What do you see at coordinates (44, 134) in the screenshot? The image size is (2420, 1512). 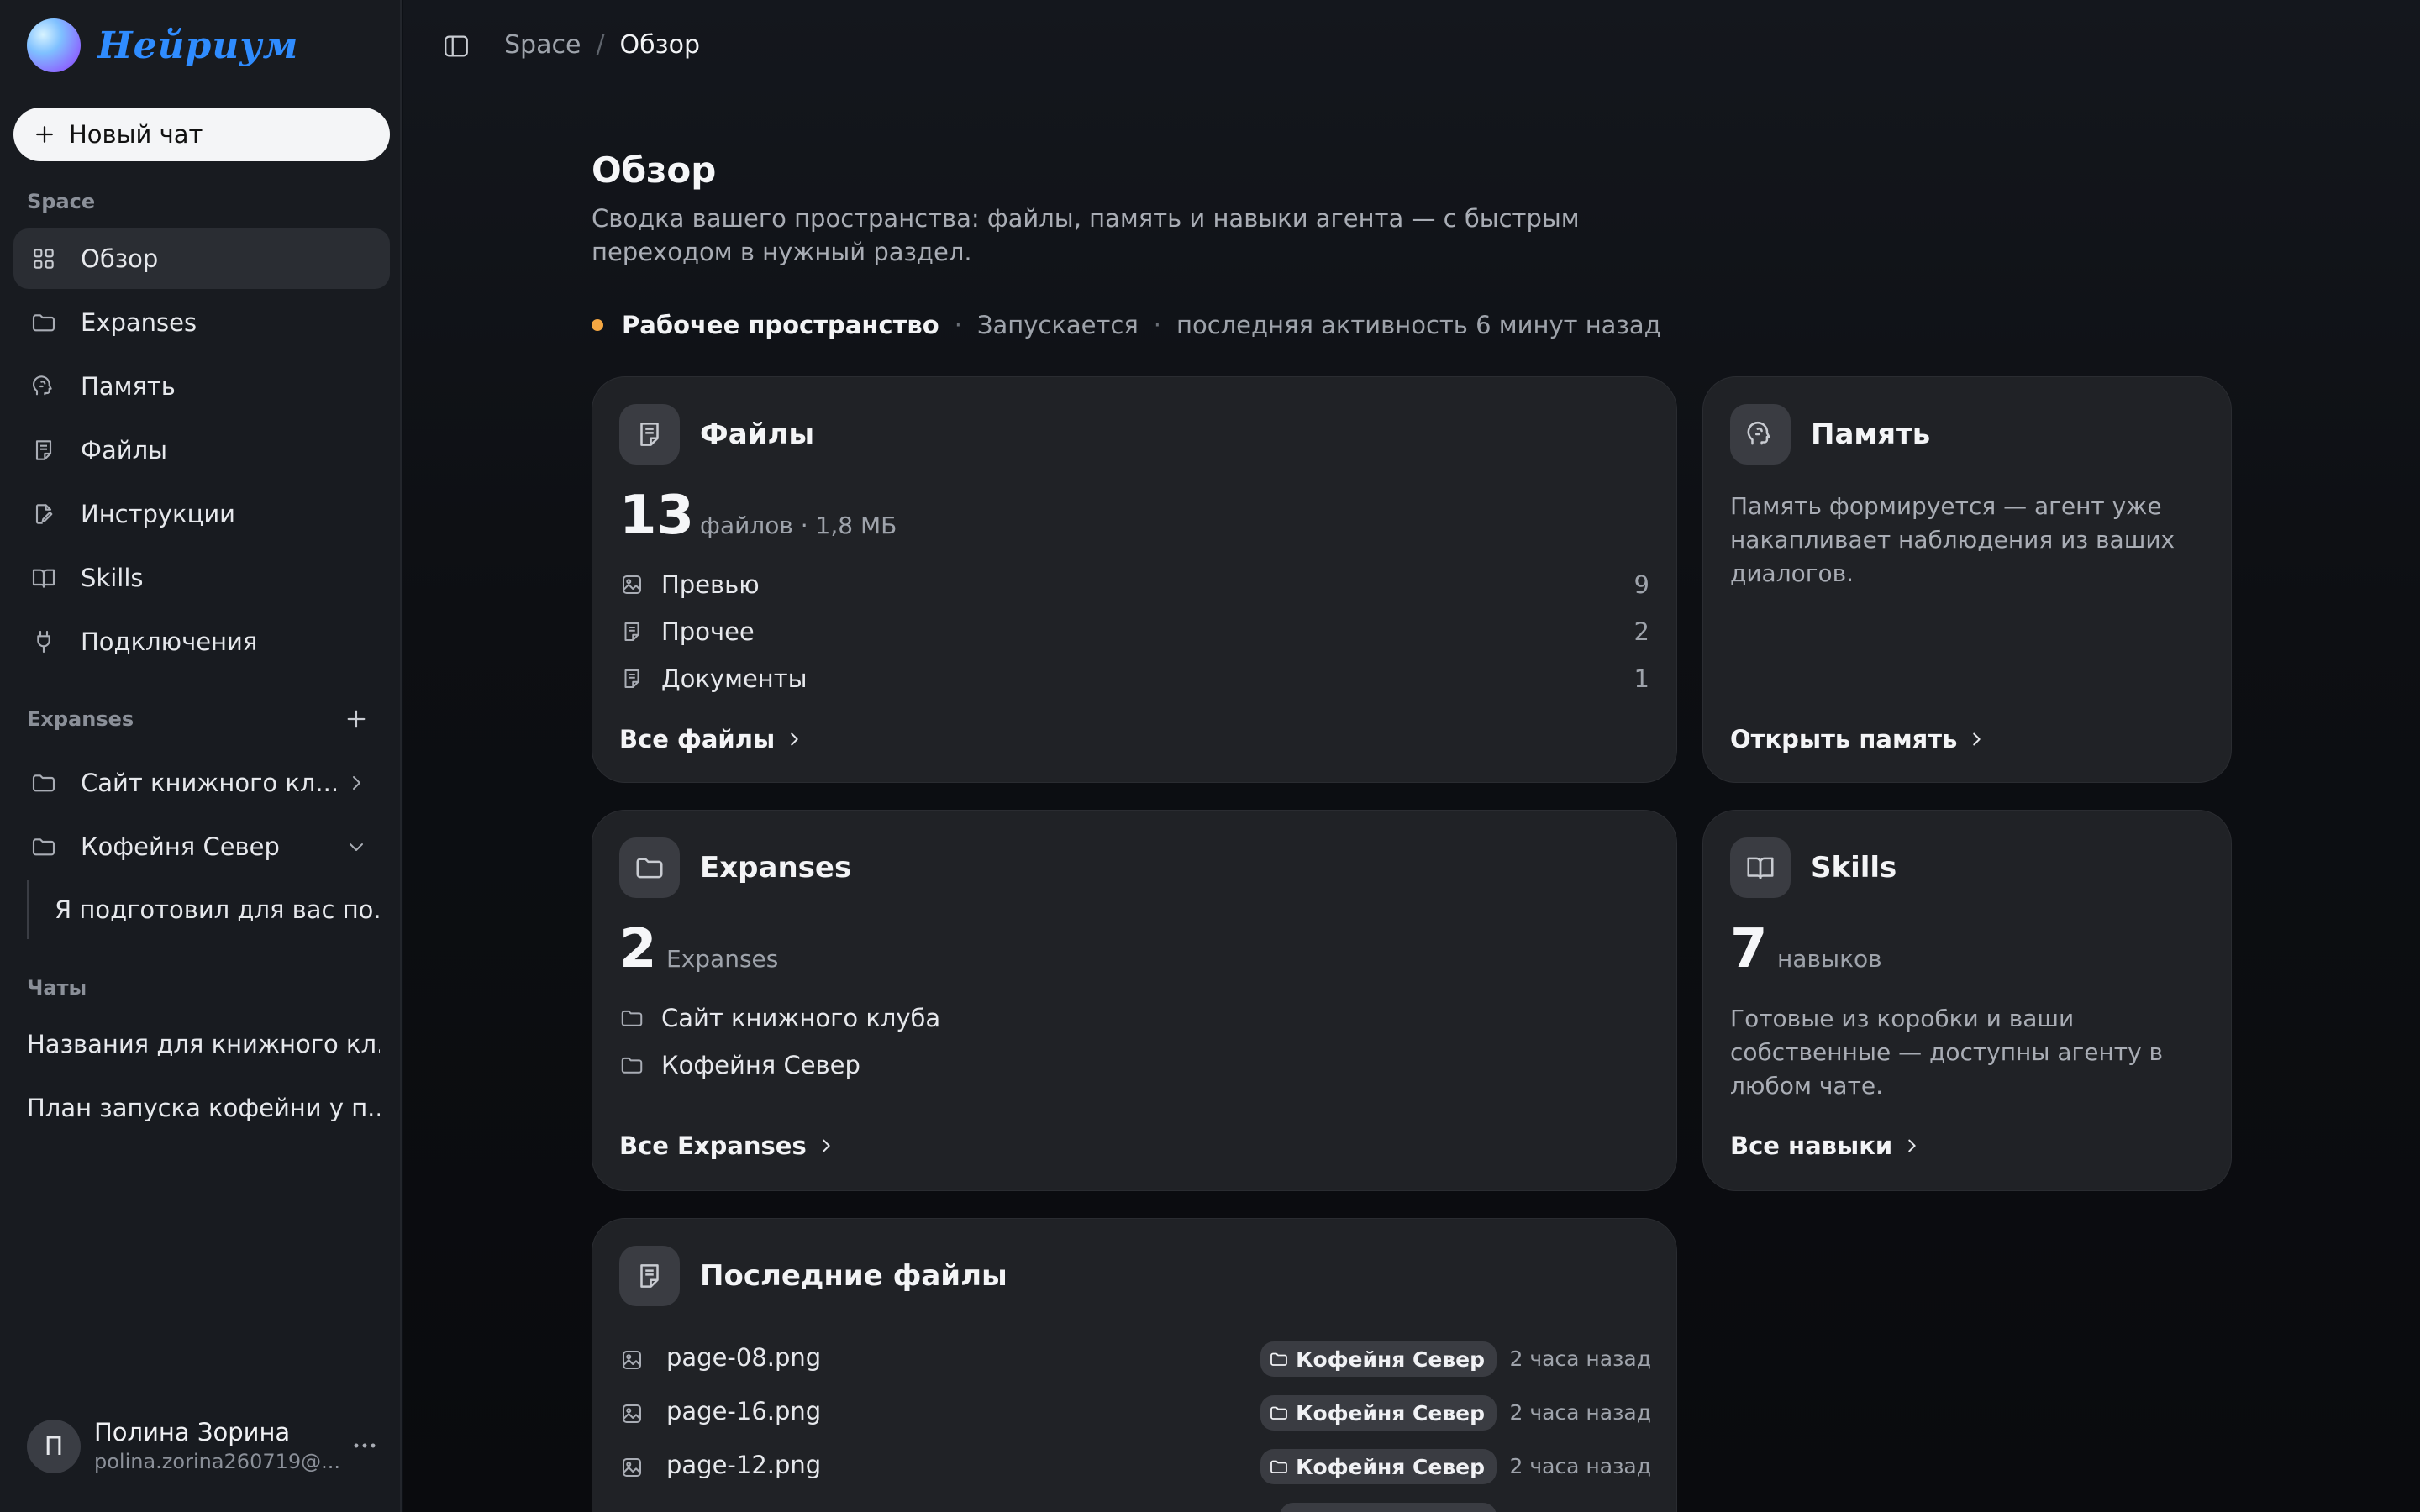 I see `plus-icon` at bounding box center [44, 134].